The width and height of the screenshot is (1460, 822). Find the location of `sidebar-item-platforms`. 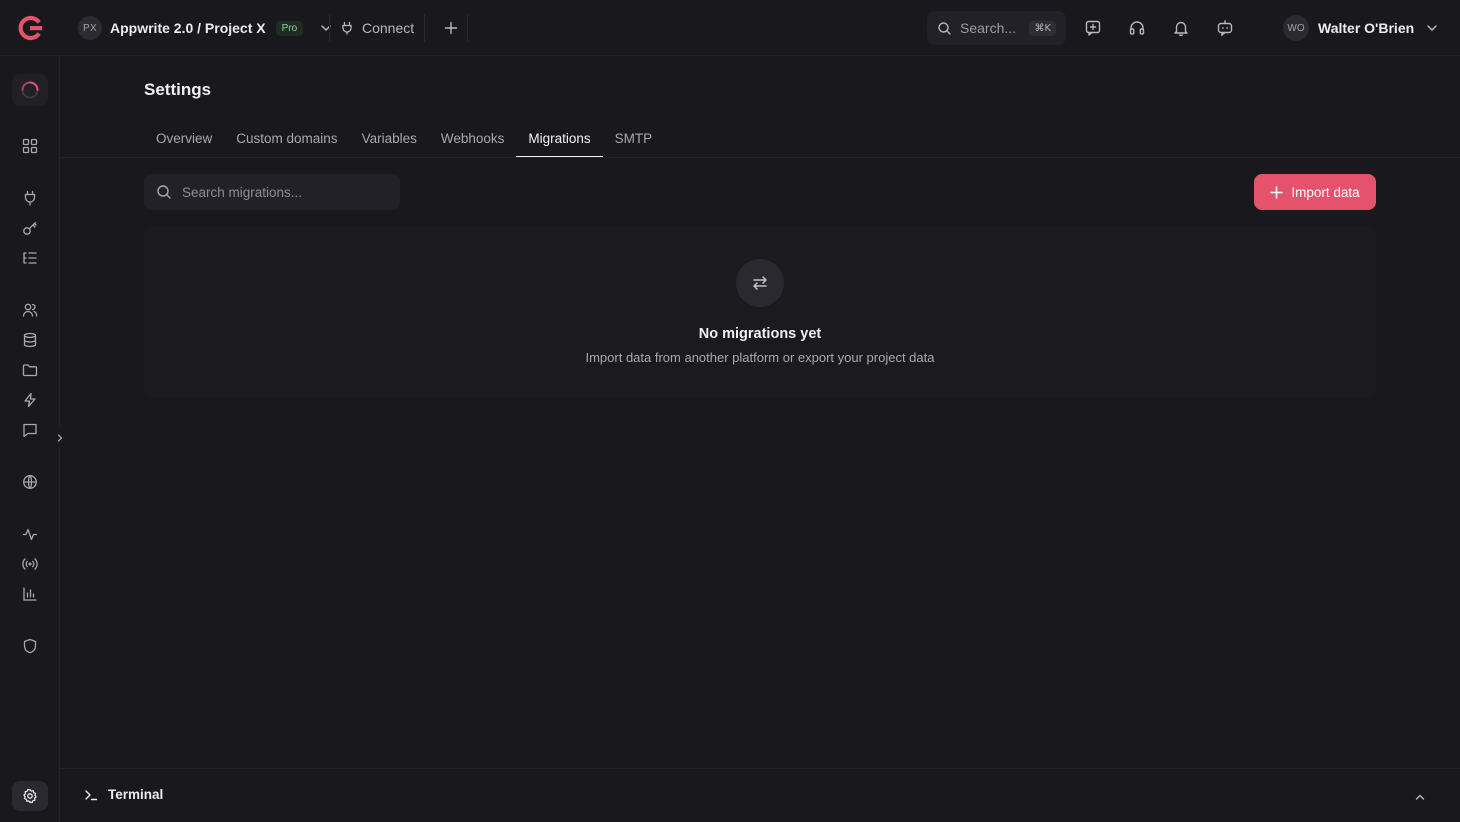

sidebar-item-platforms is located at coordinates (30, 258).